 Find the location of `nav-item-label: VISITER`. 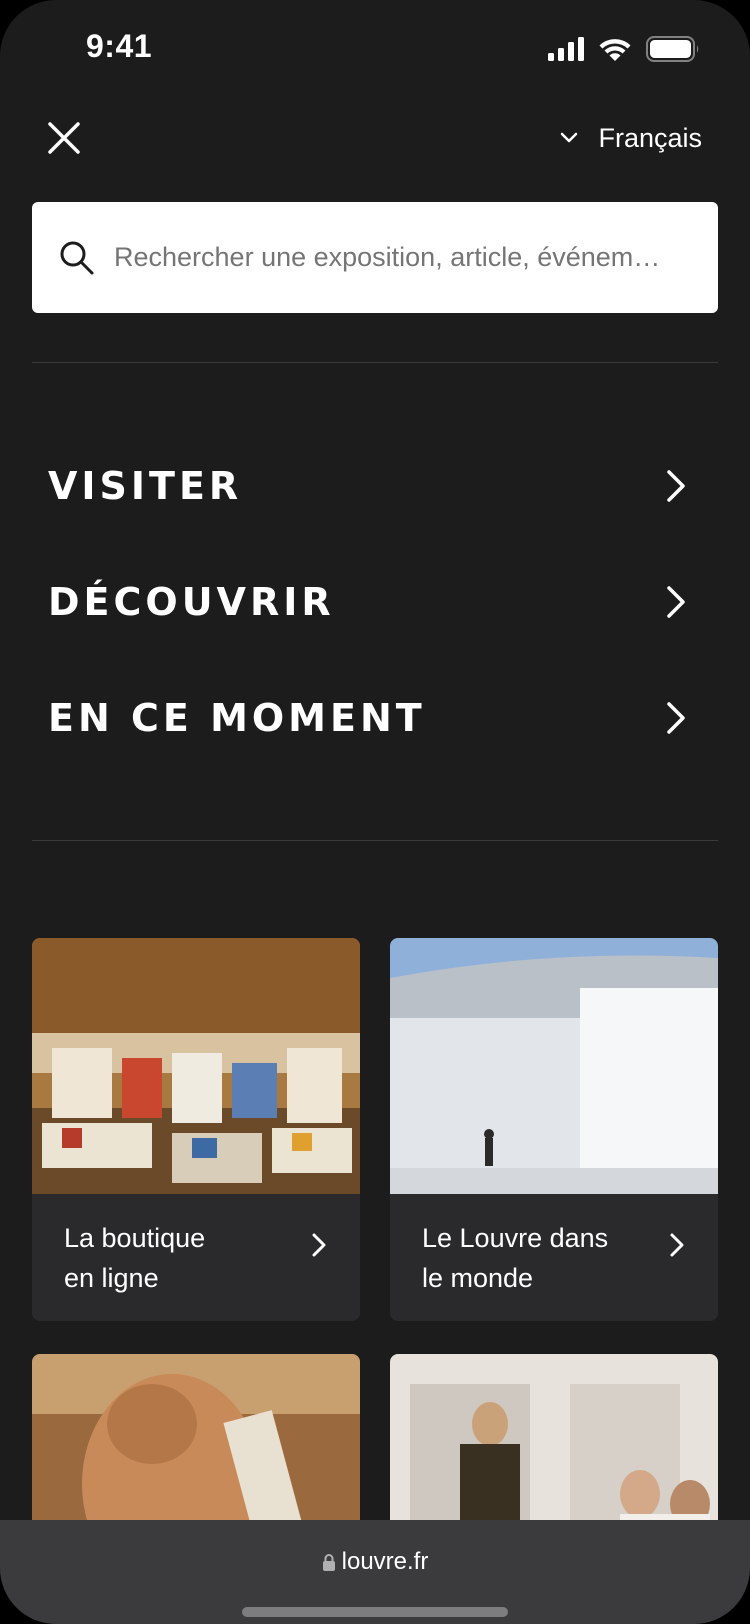

nav-item-label: VISITER is located at coordinates (145, 486).